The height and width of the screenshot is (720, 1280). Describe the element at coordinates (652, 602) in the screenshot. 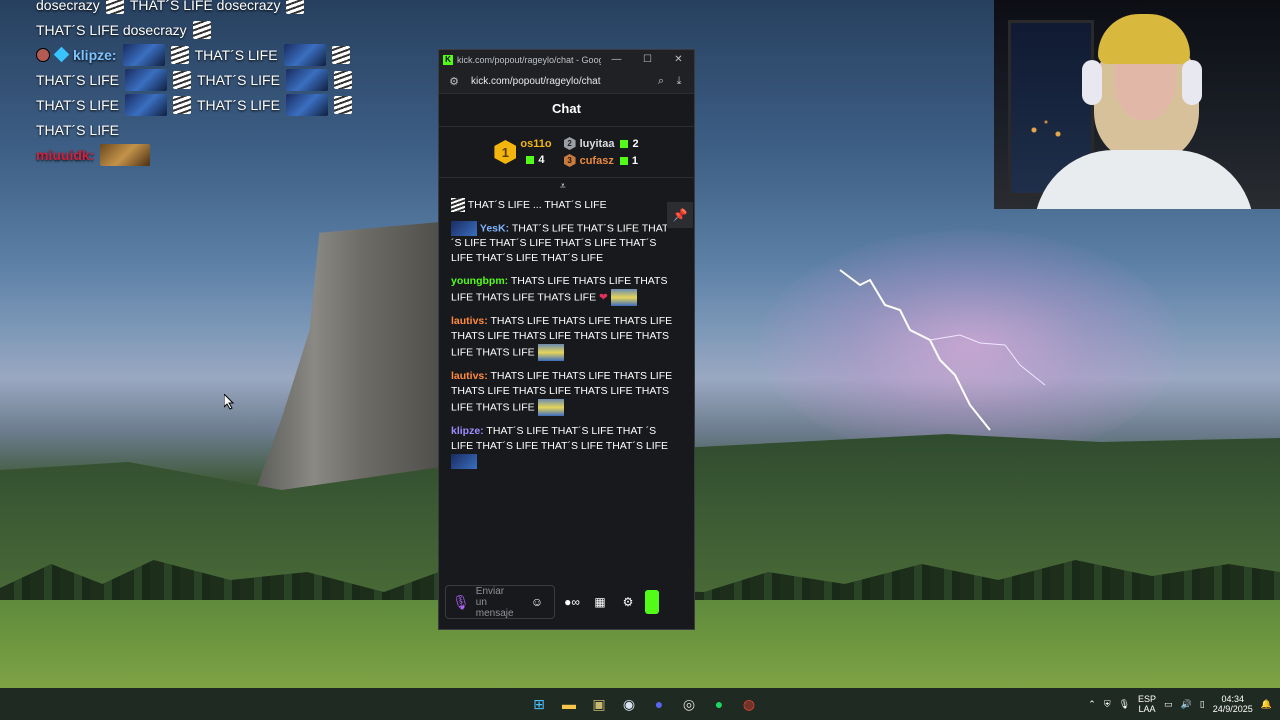

I see `send-button` at that location.